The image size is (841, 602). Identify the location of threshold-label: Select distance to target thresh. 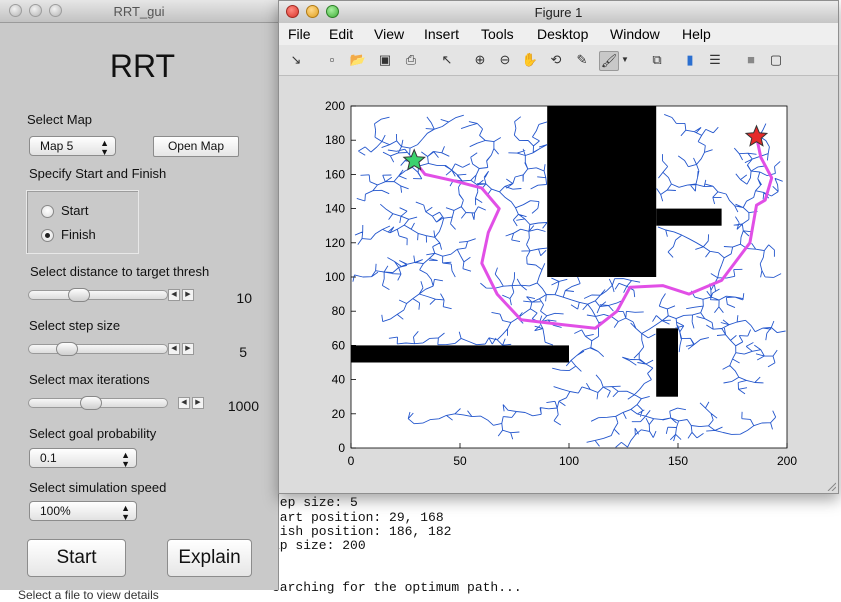
(120, 271).